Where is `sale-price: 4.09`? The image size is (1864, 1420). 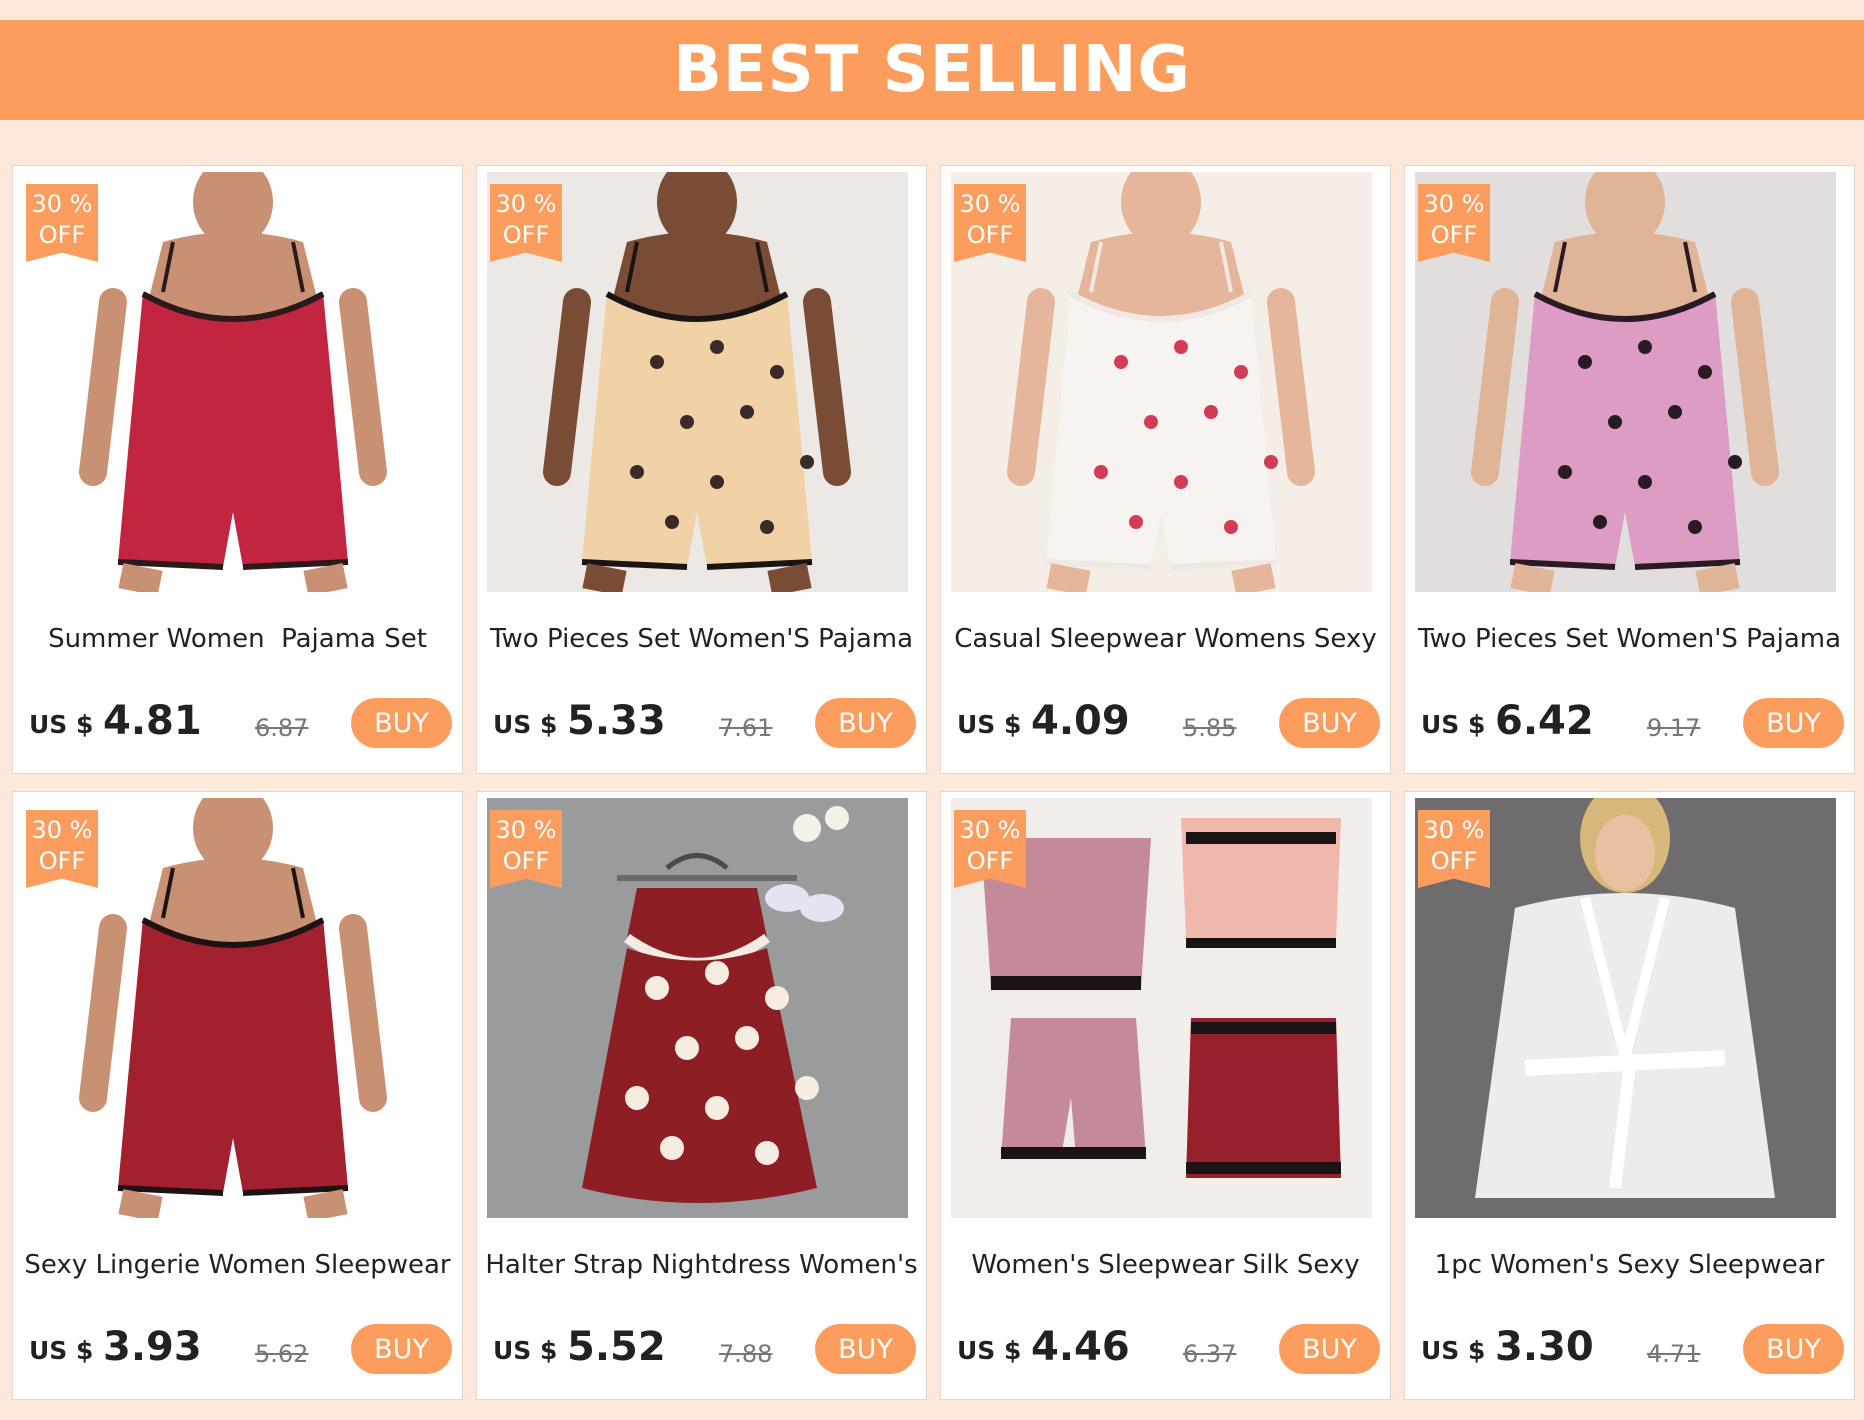
sale-price: 4.09 is located at coordinates (1080, 721).